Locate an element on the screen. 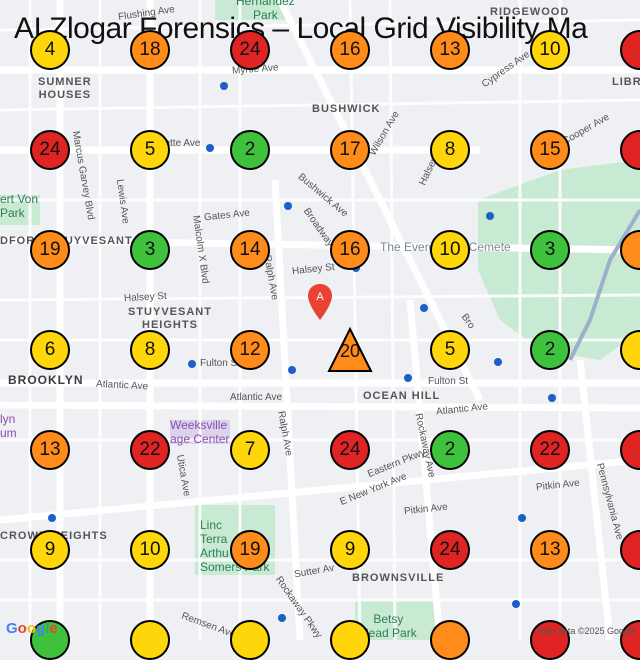  street-fulton-st-2: Fulton St is located at coordinates (448, 381).